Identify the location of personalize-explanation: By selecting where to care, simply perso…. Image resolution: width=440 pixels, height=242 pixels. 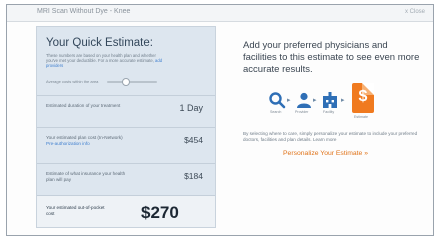
(330, 136).